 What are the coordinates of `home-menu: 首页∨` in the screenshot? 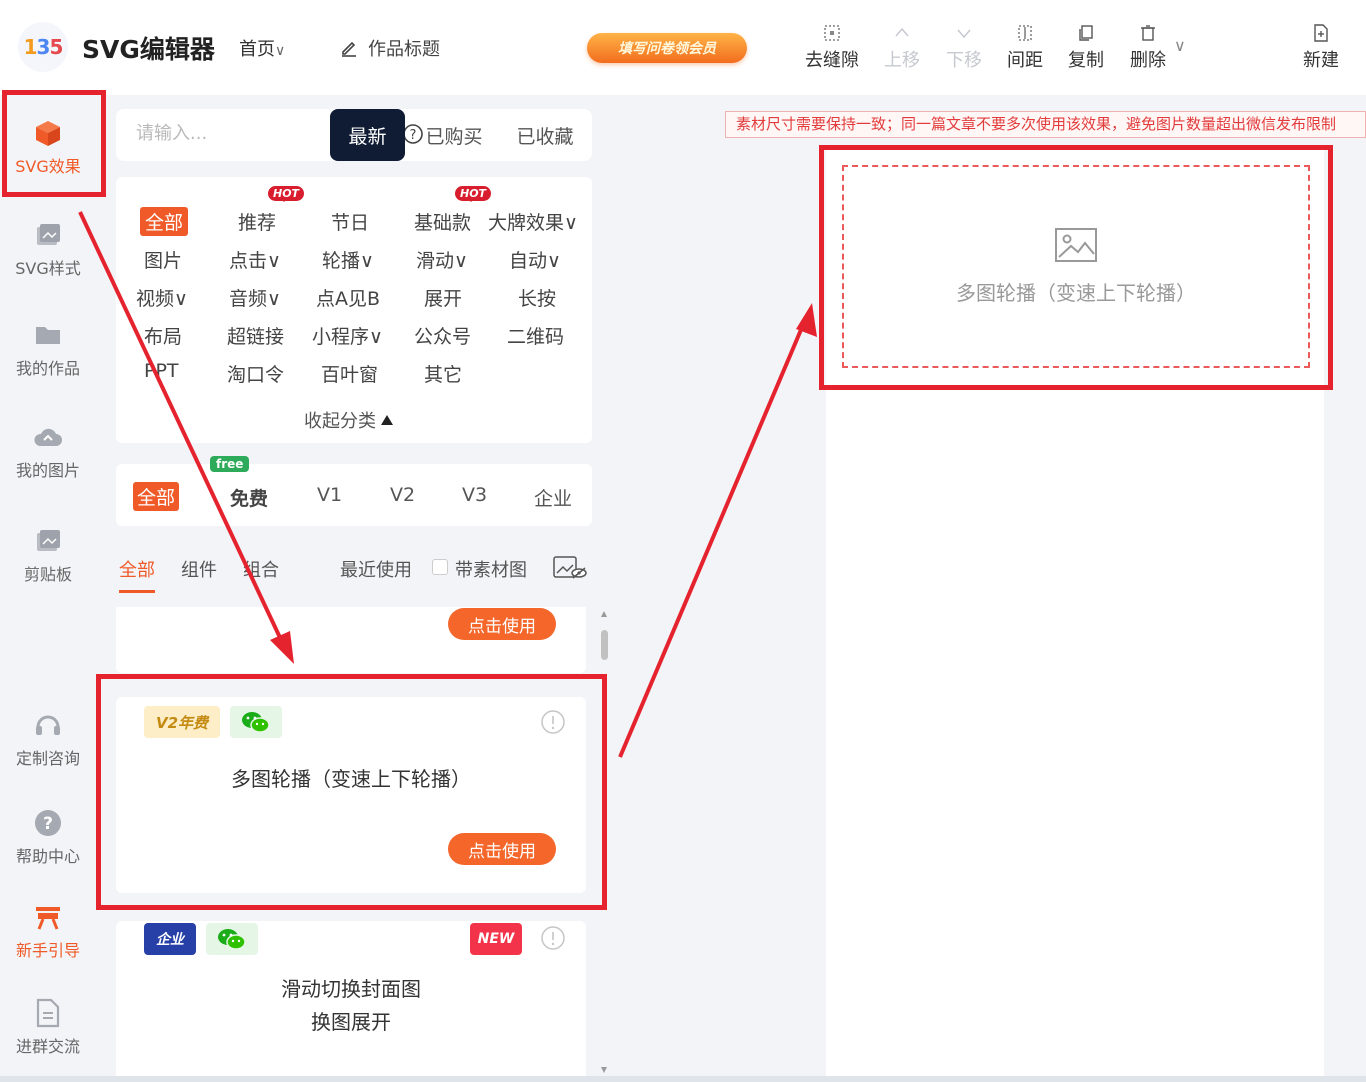 It's located at (262, 48).